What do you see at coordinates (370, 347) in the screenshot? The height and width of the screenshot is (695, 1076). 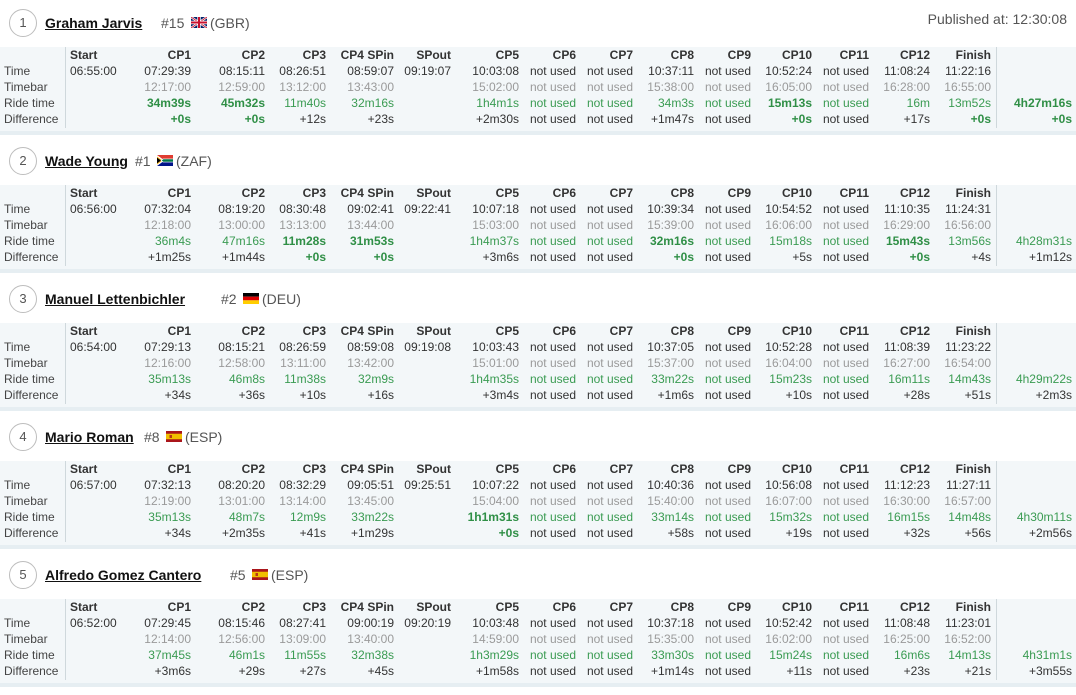 I see `time-cell: 08:59:08` at bounding box center [370, 347].